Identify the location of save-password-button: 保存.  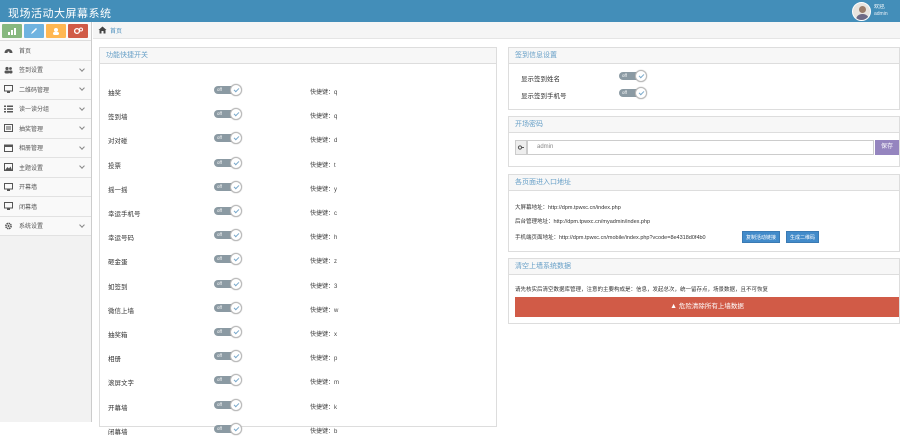
(887, 147).